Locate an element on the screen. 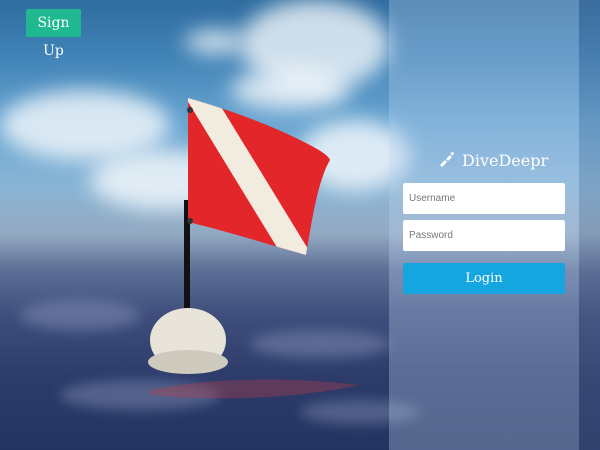  flag-reflection is located at coordinates (255, 389).